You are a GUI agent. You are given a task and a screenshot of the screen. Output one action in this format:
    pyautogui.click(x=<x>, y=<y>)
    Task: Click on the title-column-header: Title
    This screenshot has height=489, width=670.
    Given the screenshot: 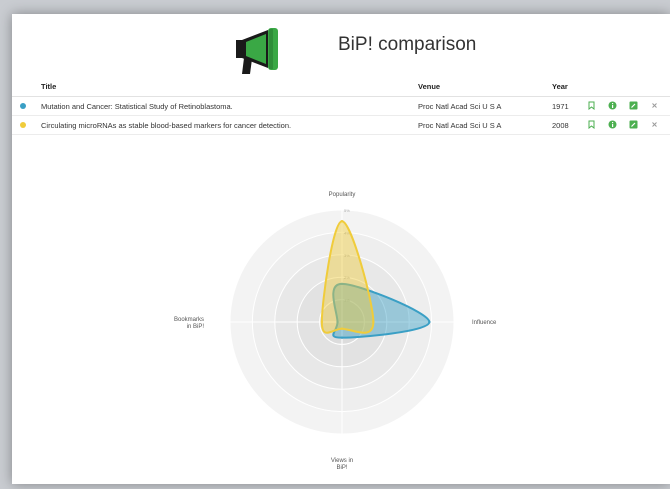 What is the action you would take?
    pyautogui.click(x=49, y=86)
    